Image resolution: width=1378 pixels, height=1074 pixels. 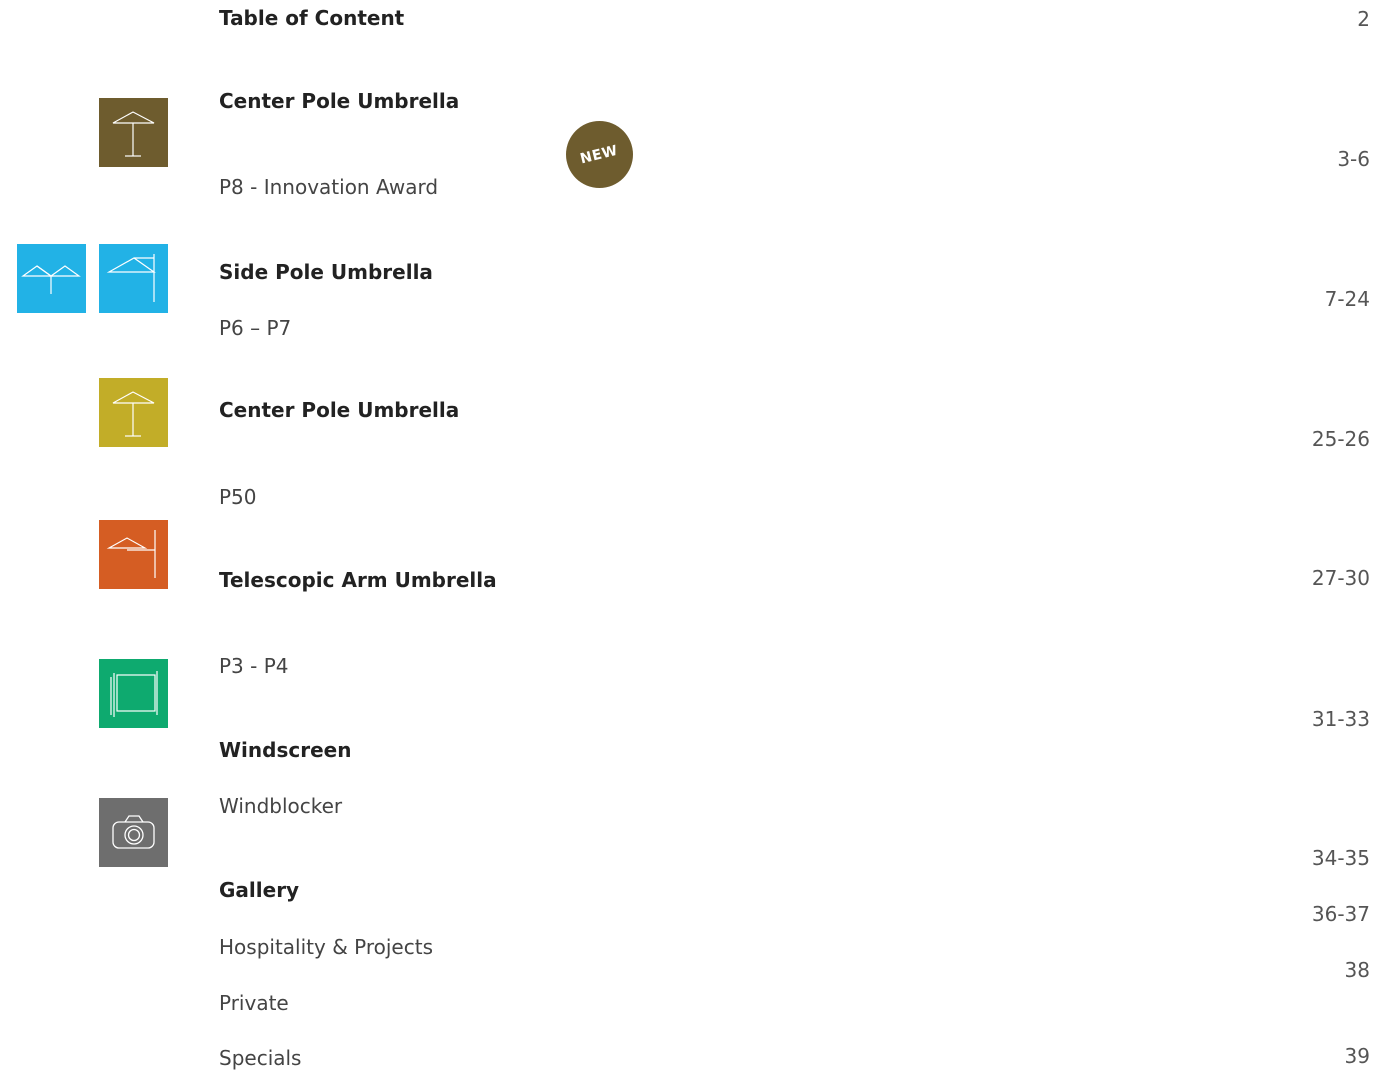 I want to click on section-heading-side-pole: Side Pole Umbrella, so click(x=326, y=272).